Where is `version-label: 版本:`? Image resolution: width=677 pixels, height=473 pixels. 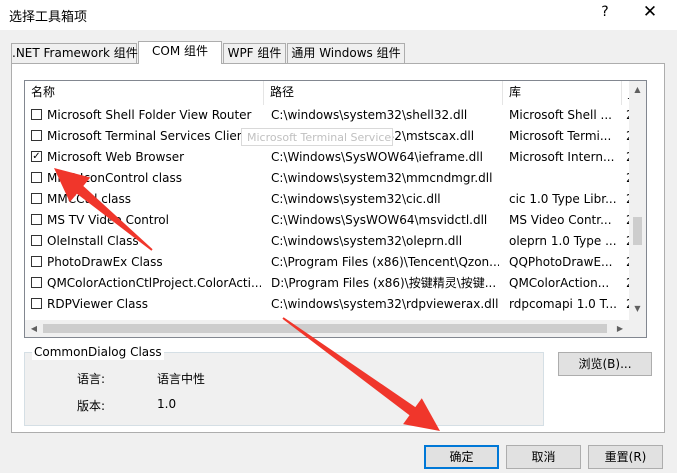
version-label: 版本: is located at coordinates (91, 406).